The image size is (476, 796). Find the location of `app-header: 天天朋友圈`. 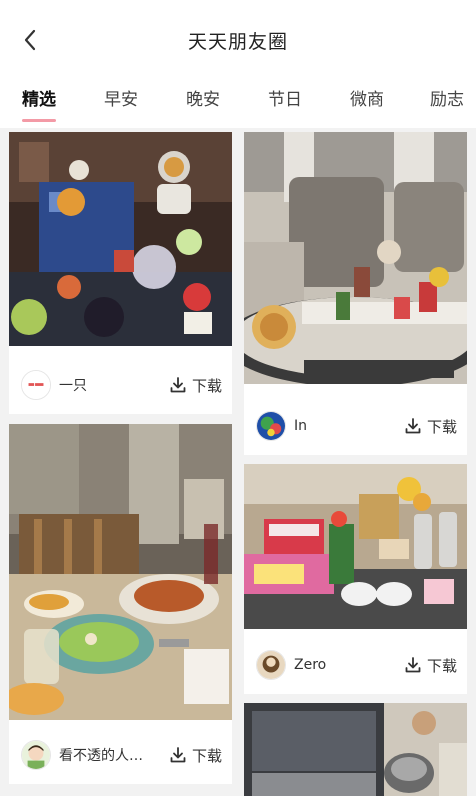

app-header: 天天朋友圈 is located at coordinates (238, 39).